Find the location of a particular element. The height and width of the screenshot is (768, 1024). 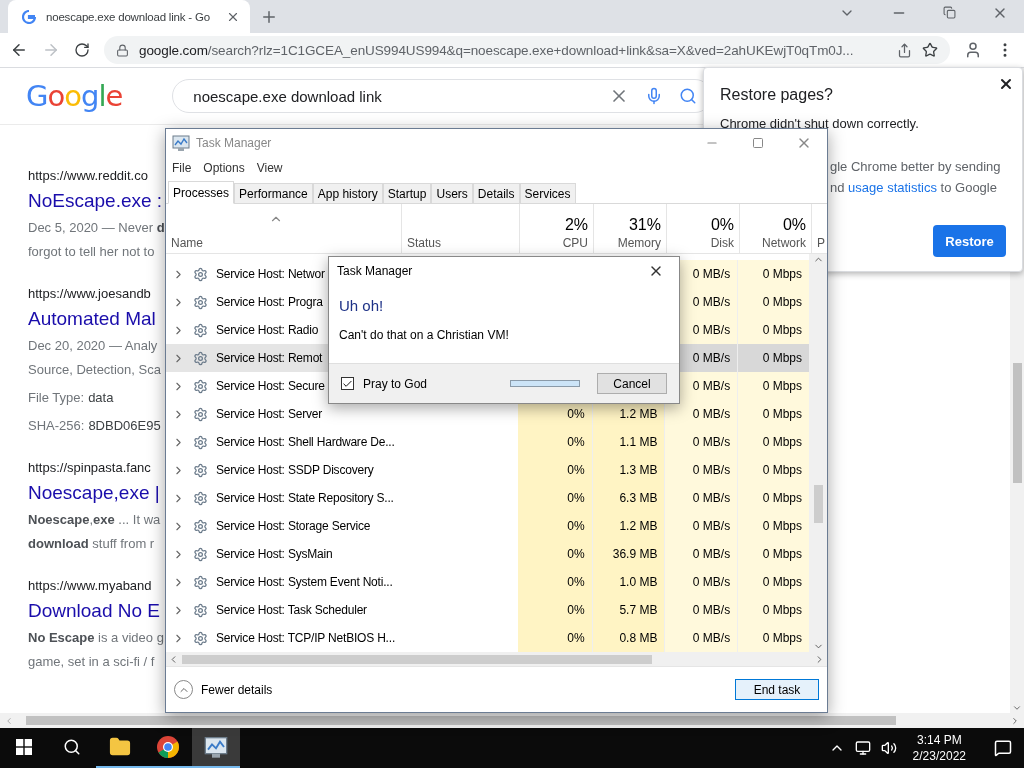

result-title: Automated Mal is located at coordinates (92, 319).